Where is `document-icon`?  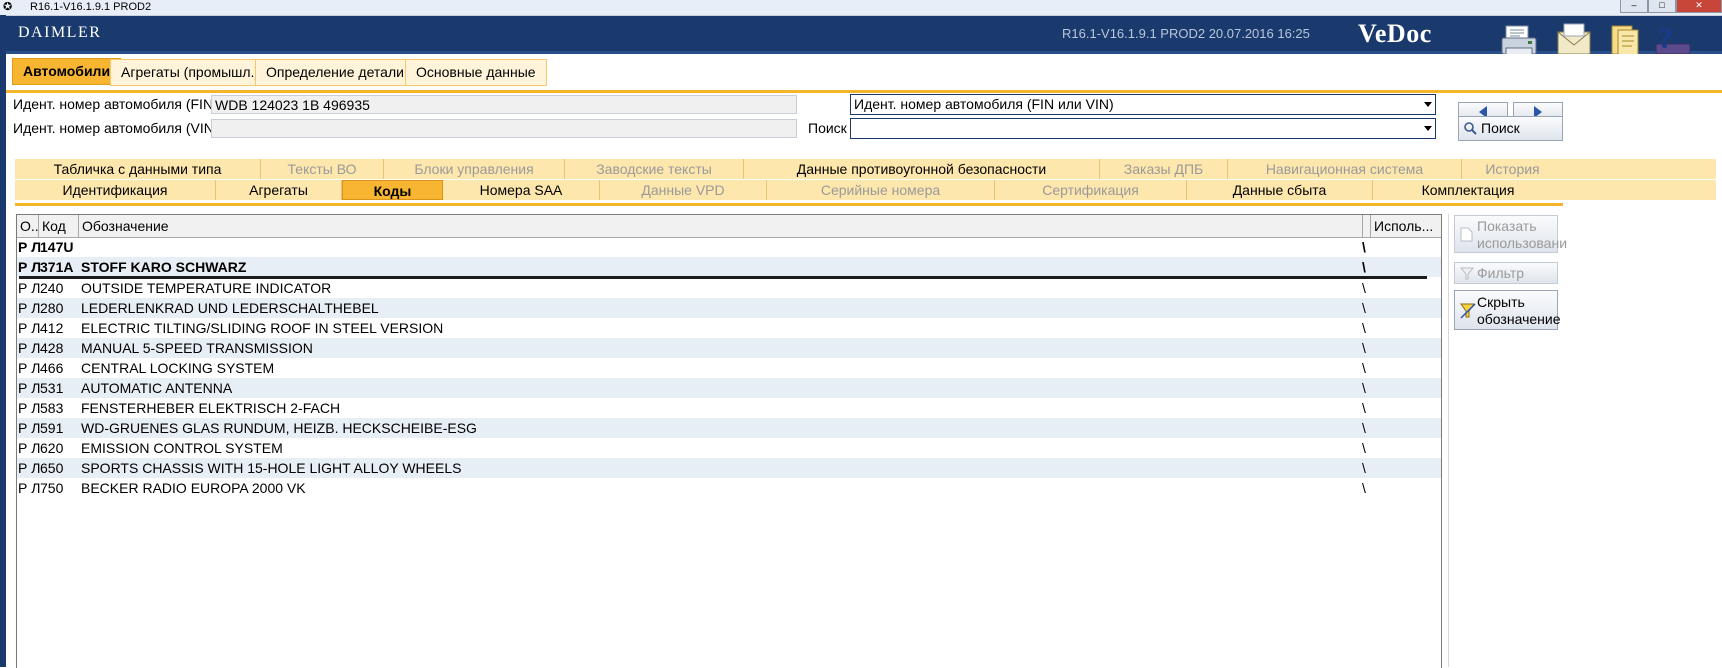
document-icon is located at coordinates (1466, 234).